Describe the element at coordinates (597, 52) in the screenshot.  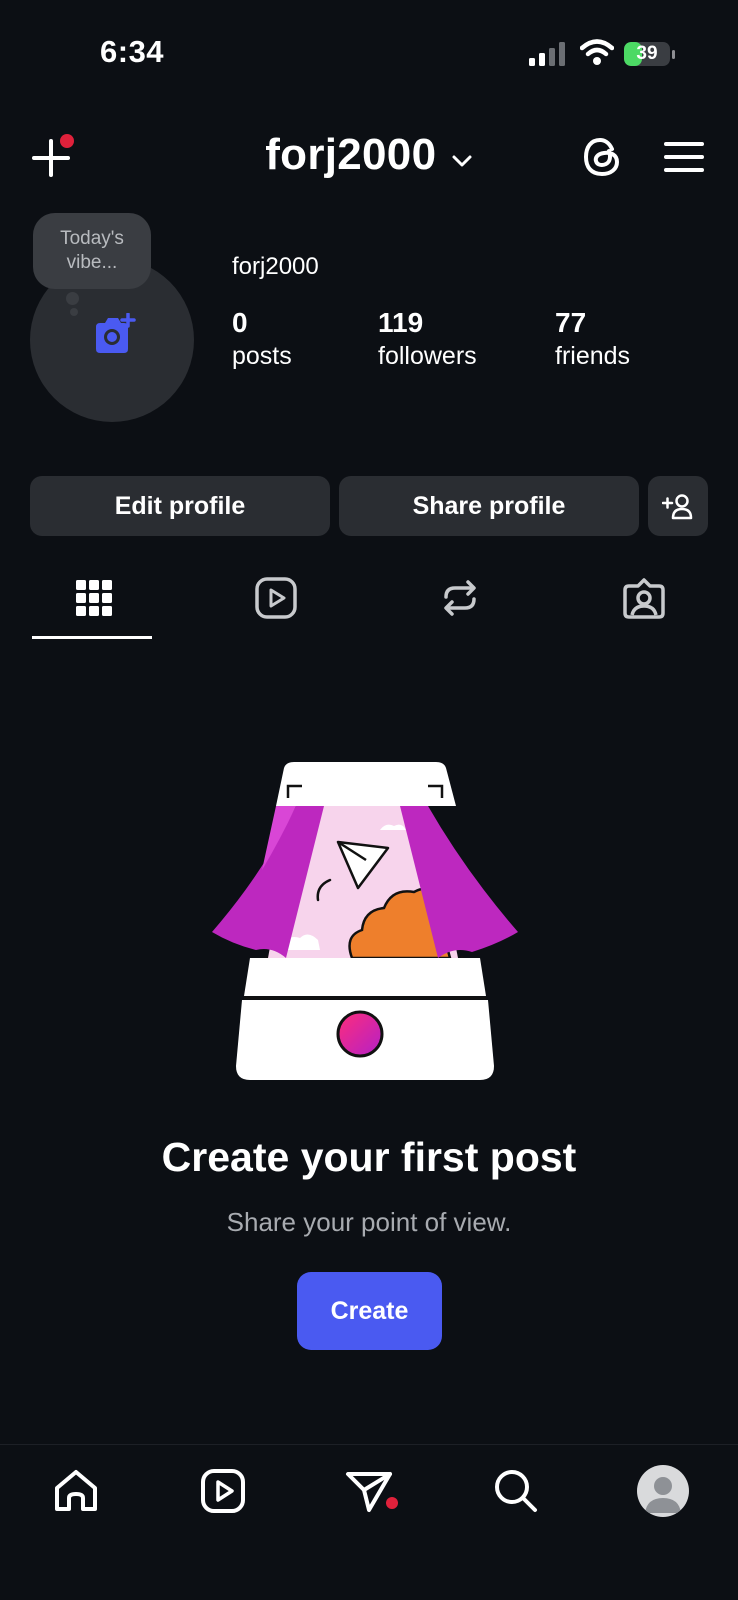
I see `wifi-icon` at that location.